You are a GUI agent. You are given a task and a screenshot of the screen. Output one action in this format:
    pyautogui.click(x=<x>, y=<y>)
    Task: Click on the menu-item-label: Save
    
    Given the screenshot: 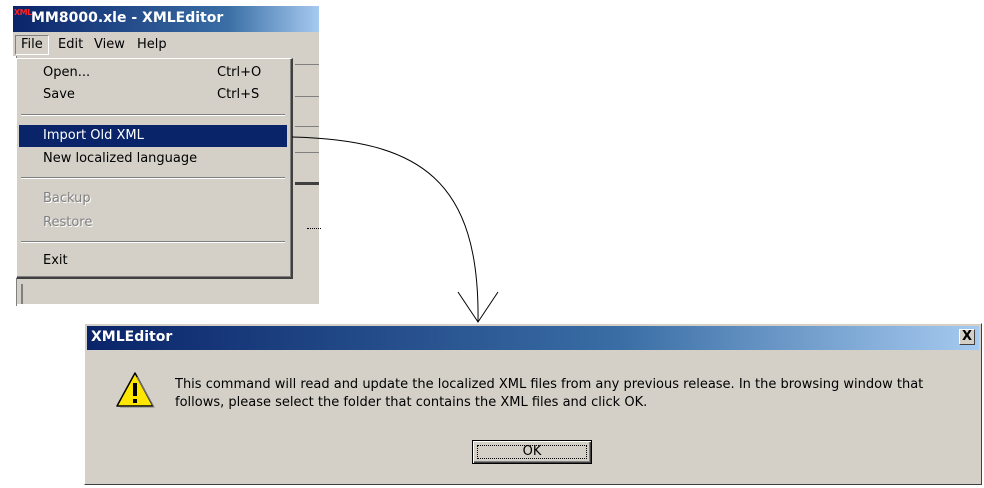 What is the action you would take?
    pyautogui.click(x=59, y=94)
    